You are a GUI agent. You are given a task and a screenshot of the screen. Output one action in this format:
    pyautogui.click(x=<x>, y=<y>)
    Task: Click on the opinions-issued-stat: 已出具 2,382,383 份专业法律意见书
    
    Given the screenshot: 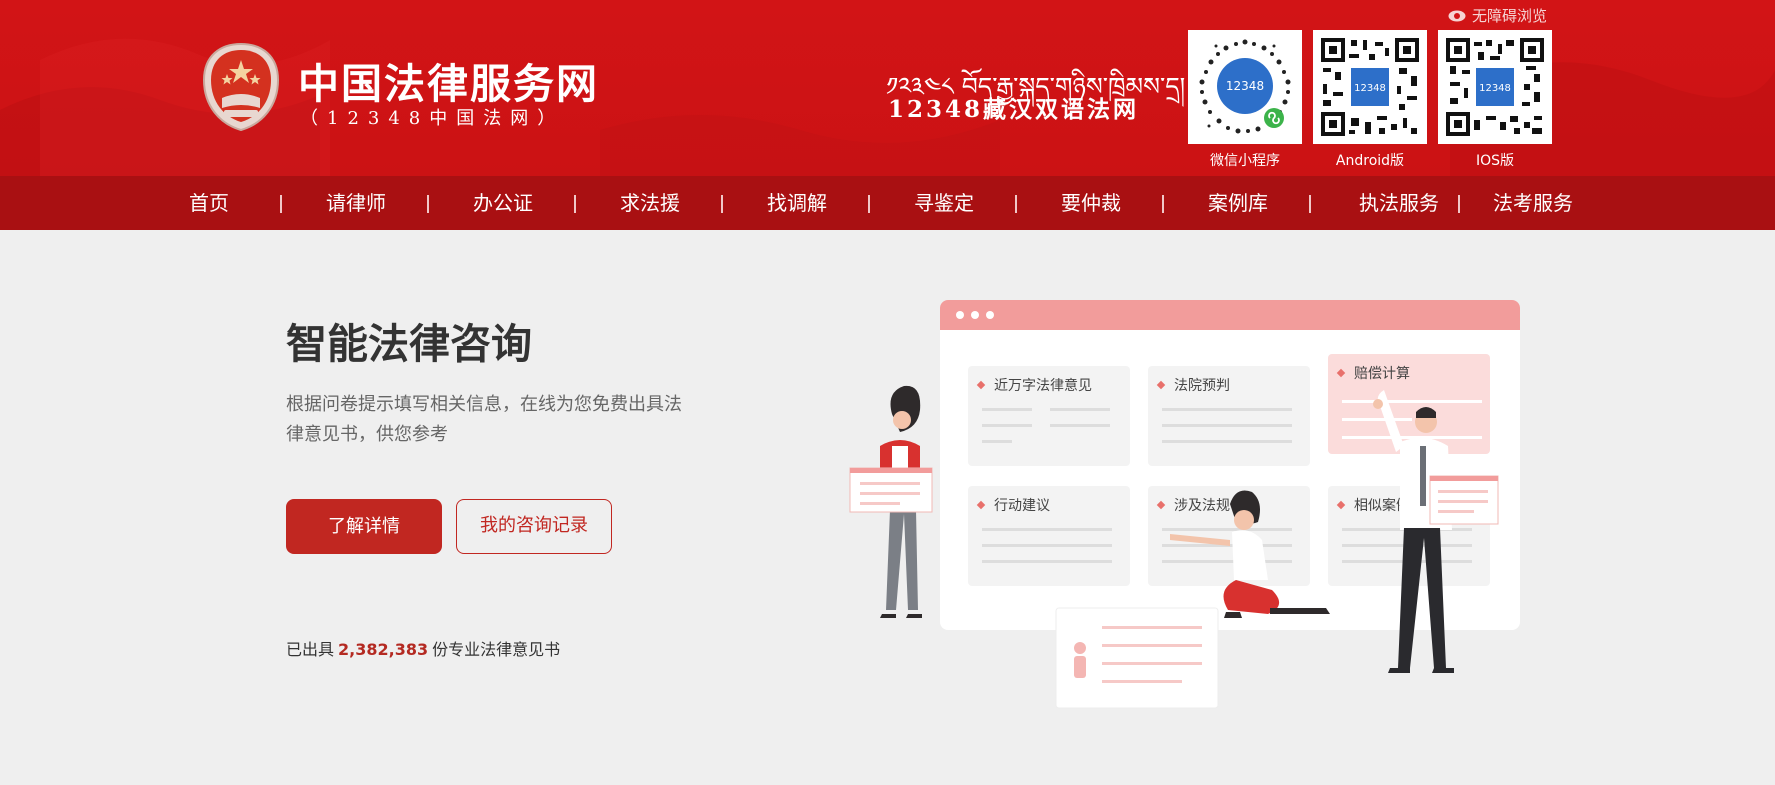 What is the action you would take?
    pyautogui.click(x=423, y=648)
    